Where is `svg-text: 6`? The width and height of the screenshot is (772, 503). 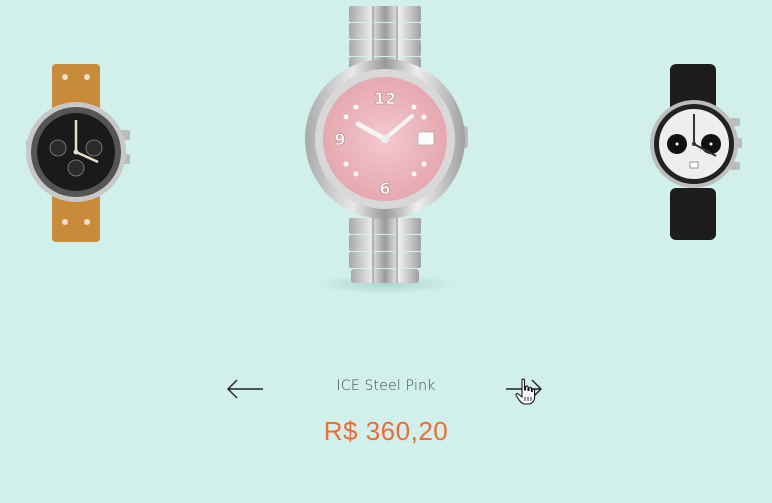 svg-text: 6 is located at coordinates (384, 188).